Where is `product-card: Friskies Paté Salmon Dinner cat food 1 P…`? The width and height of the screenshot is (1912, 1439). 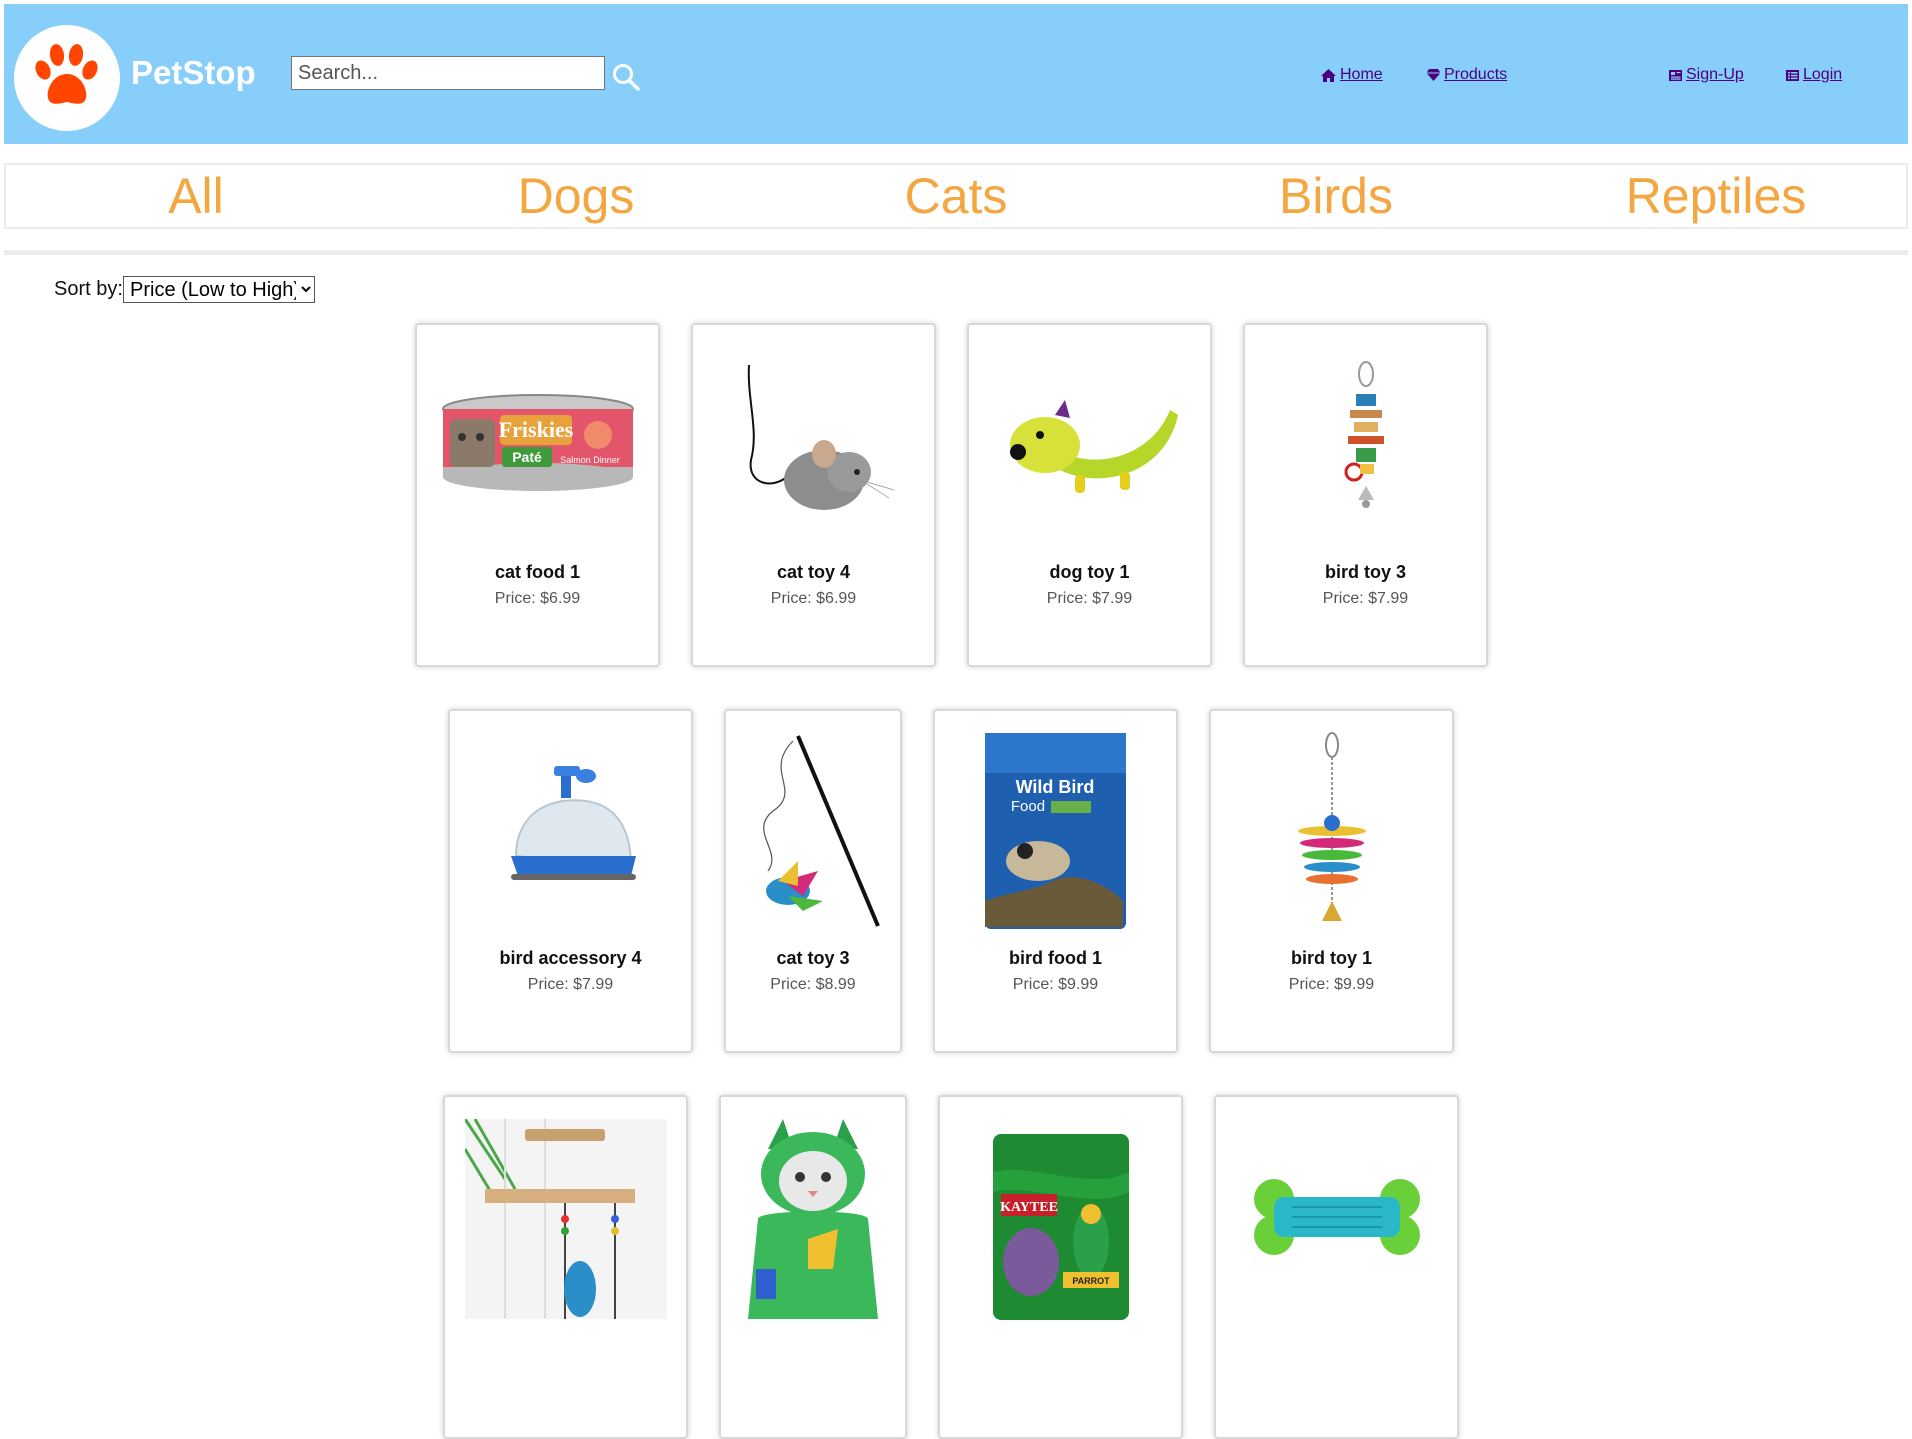 product-card: Friskies Paté Salmon Dinner cat food 1 P… is located at coordinates (537, 495).